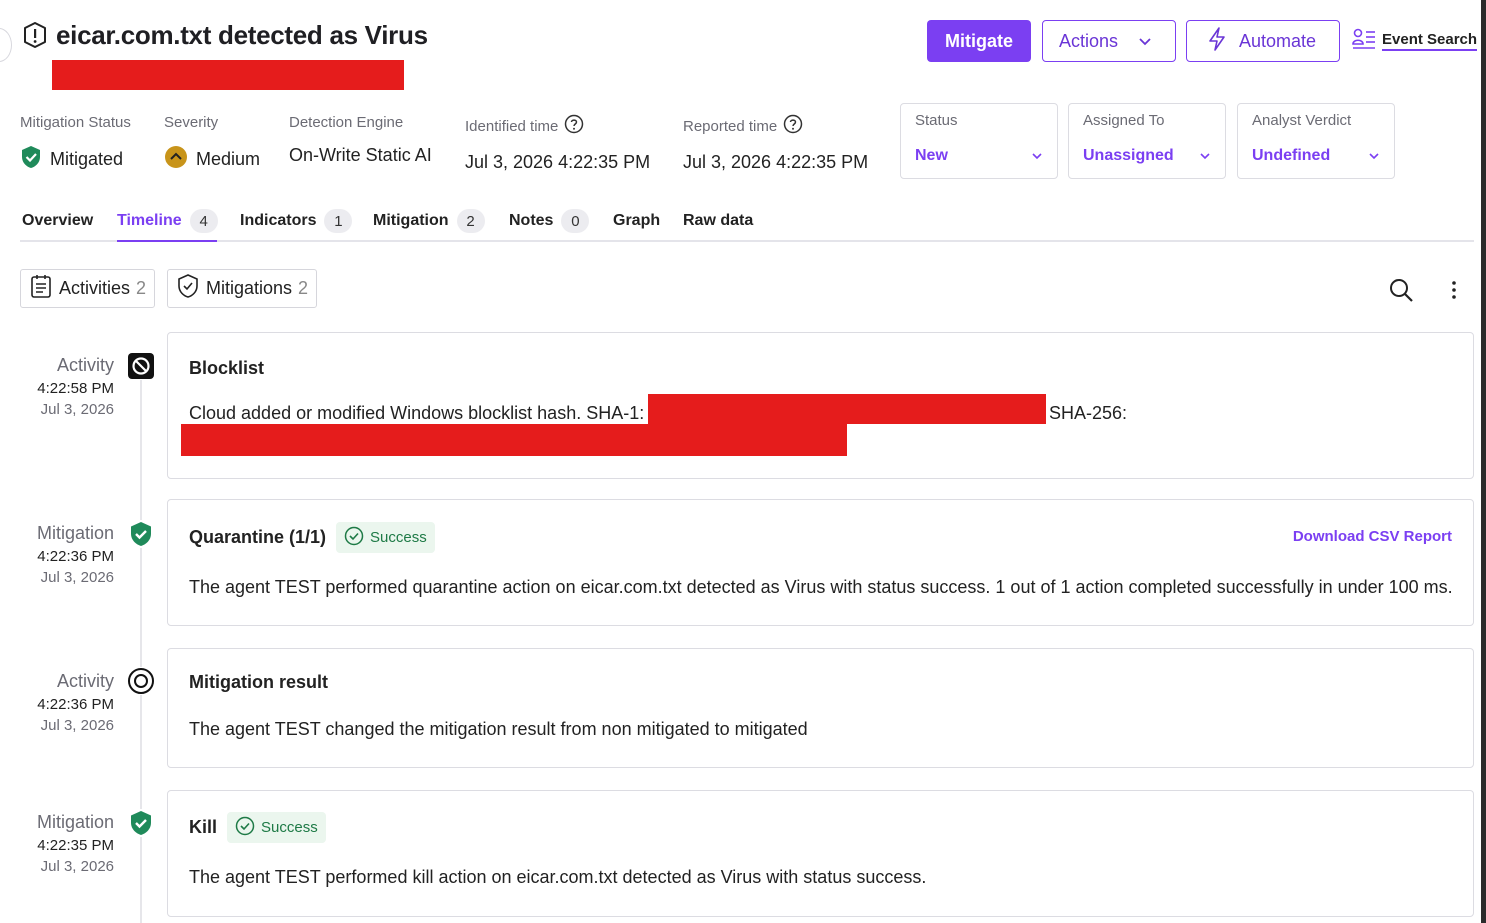  What do you see at coordinates (1278, 40) in the screenshot?
I see `automate-label: Automate` at bounding box center [1278, 40].